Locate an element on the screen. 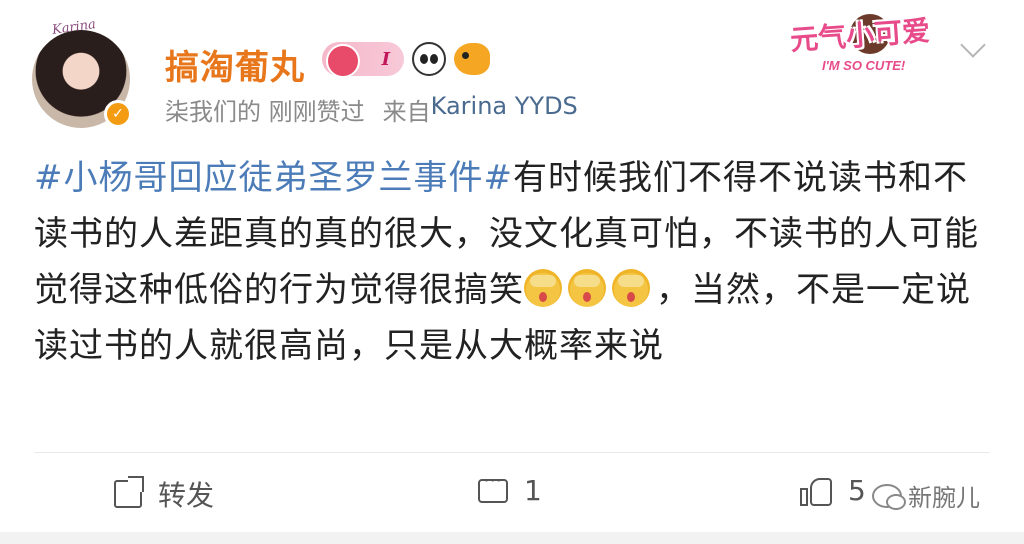 The image size is (1024, 544). comment-button: 1 is located at coordinates (510, 489).